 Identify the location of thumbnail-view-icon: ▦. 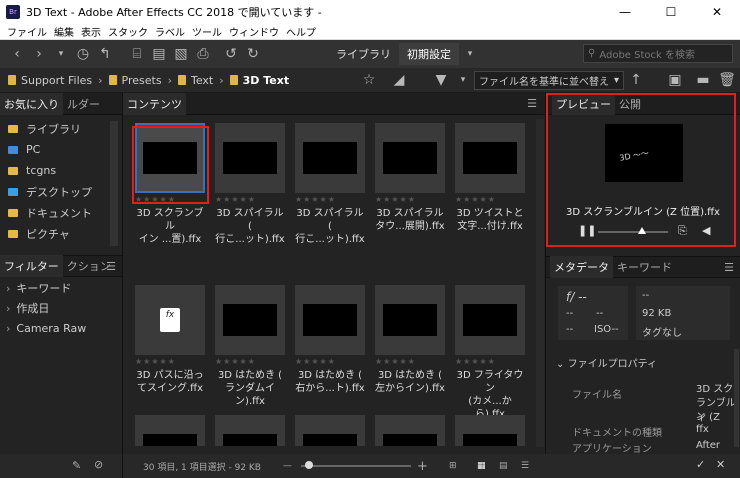
(481, 466).